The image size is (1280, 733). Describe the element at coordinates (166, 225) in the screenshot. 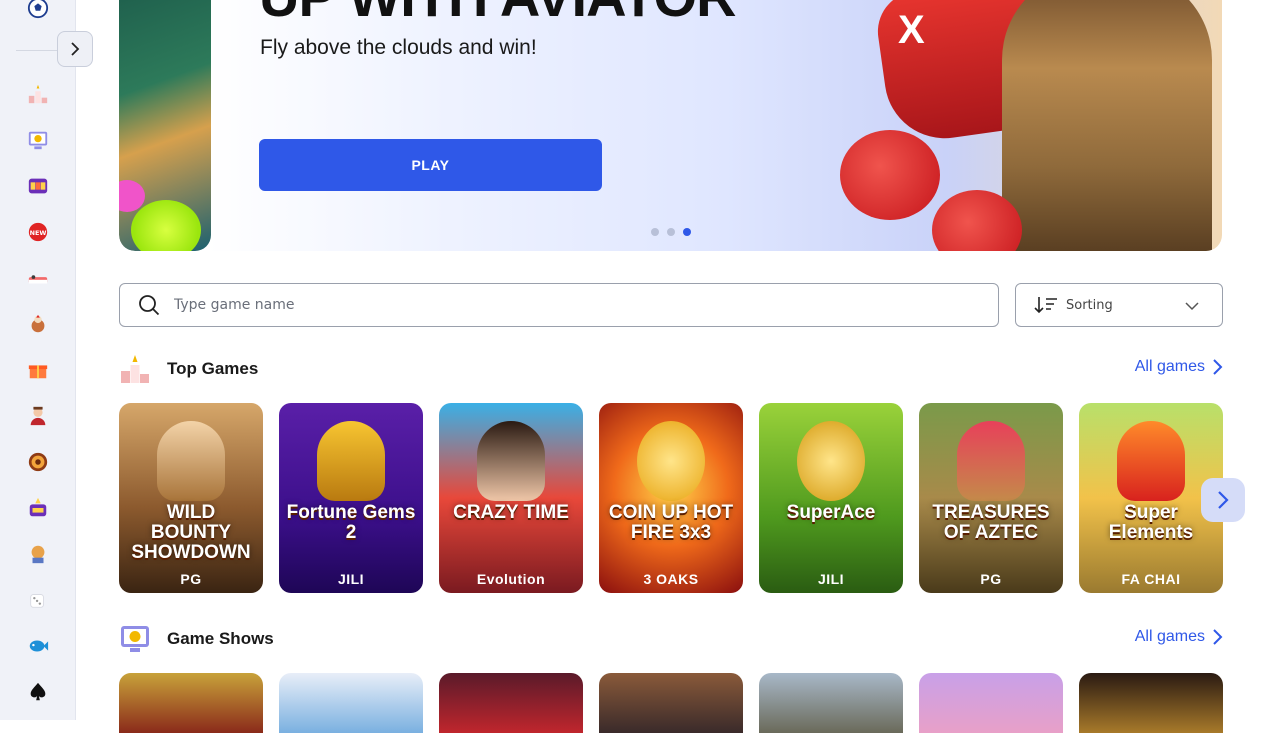

I see `chip-decoration` at that location.